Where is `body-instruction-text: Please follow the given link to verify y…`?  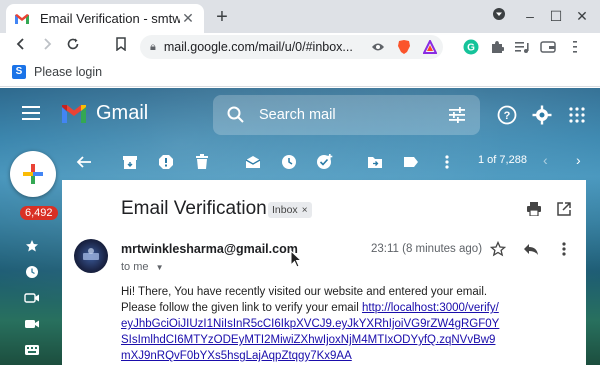
body-instruction-text: Please follow the given link to verify y… is located at coordinates (241, 308).